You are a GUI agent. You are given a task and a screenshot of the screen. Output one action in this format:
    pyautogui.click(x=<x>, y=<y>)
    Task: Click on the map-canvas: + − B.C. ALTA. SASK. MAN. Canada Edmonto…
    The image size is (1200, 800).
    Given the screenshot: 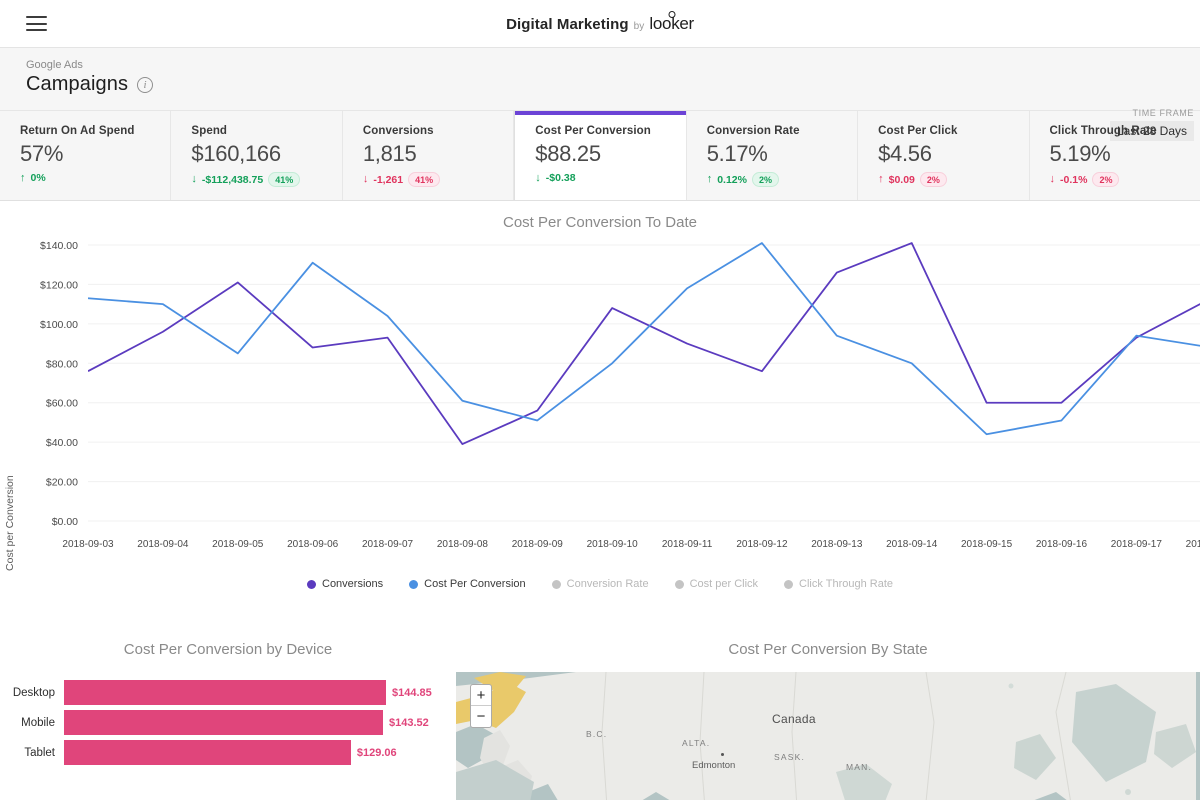 What is the action you would take?
    pyautogui.click(x=828, y=736)
    